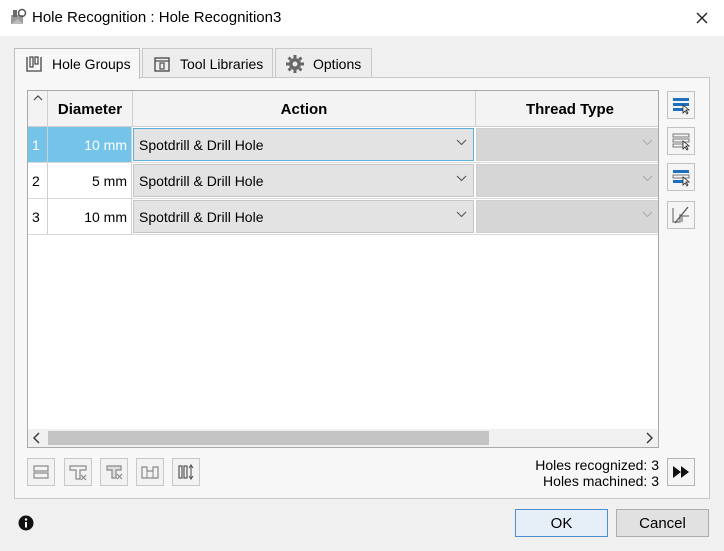 Image resolution: width=724 pixels, height=551 pixels. I want to click on horizontal-scrollbar, so click(343, 438).